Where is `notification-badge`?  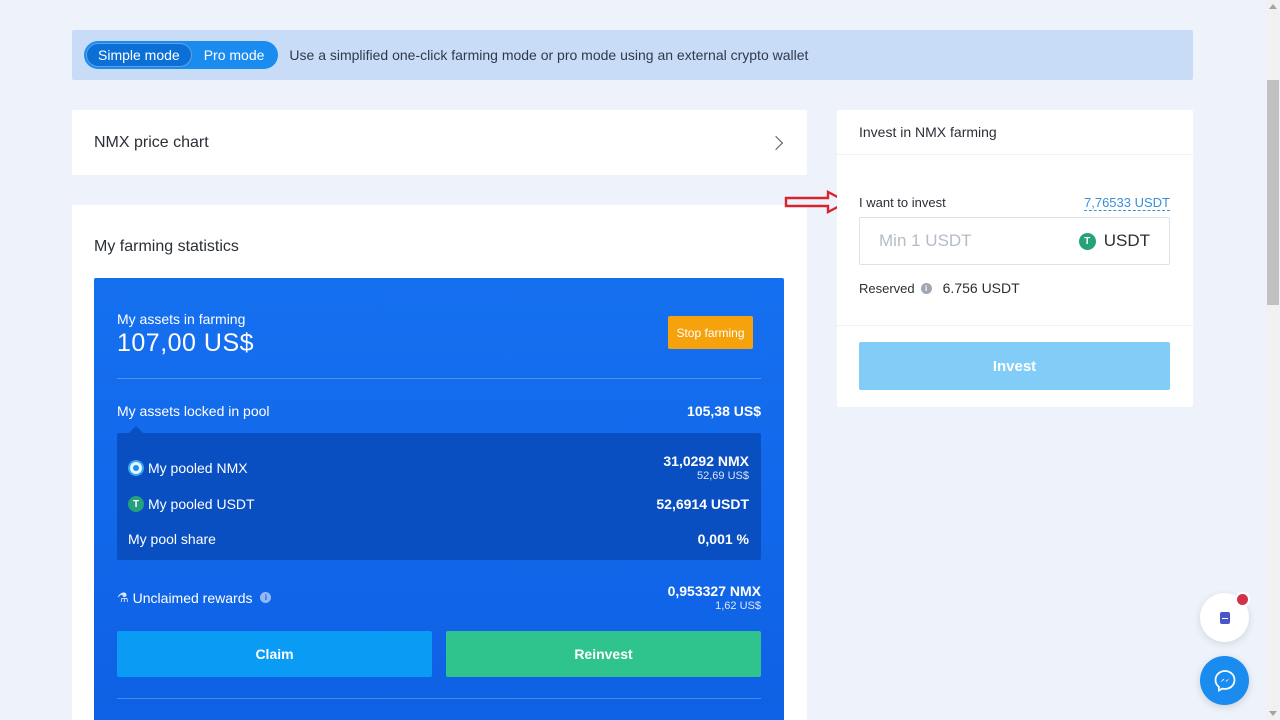
notification-badge is located at coordinates (1242, 599).